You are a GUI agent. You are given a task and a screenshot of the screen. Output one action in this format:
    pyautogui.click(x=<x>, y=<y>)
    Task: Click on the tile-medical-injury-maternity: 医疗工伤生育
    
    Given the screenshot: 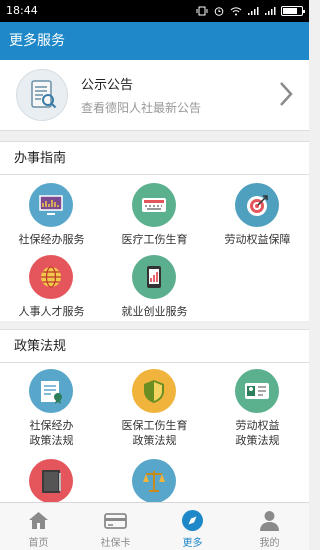 What is the action you would take?
    pyautogui.click(x=154, y=214)
    